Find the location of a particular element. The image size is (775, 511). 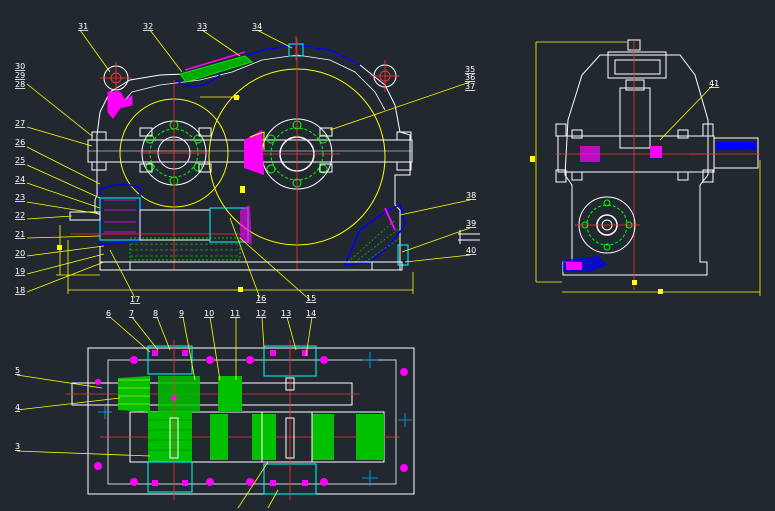

label-7: 7 is located at coordinates (131, 313).